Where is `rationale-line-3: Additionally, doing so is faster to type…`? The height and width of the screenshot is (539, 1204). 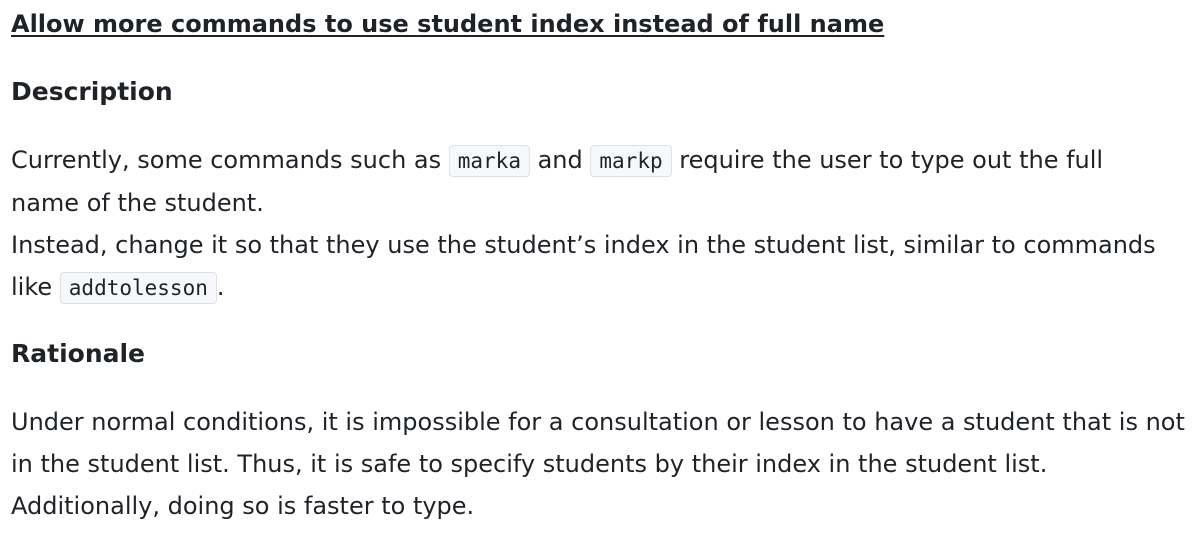 rationale-line-3: Additionally, doing so is faster to type… is located at coordinates (243, 506).